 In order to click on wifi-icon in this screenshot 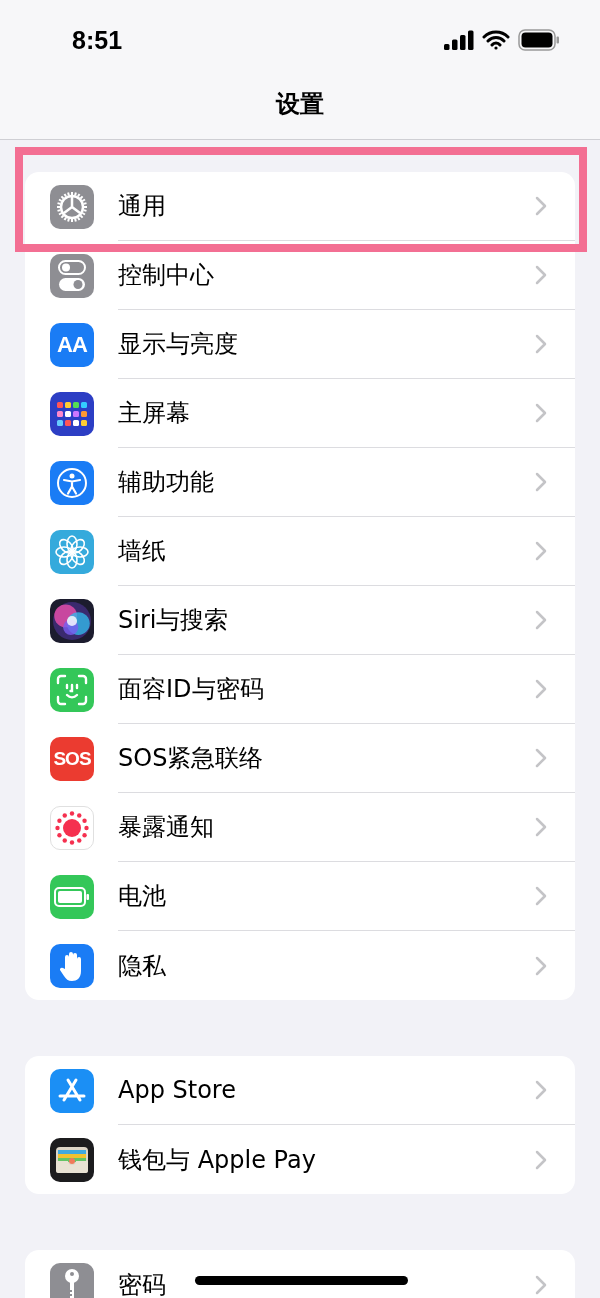, I will do `click(496, 40)`.